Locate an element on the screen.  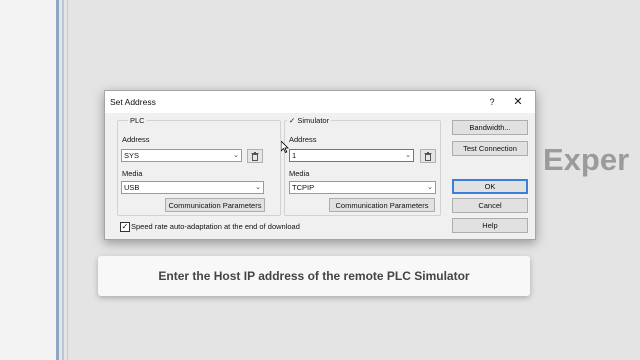
simulator-group-label: Simulator is located at coordinates (313, 120).